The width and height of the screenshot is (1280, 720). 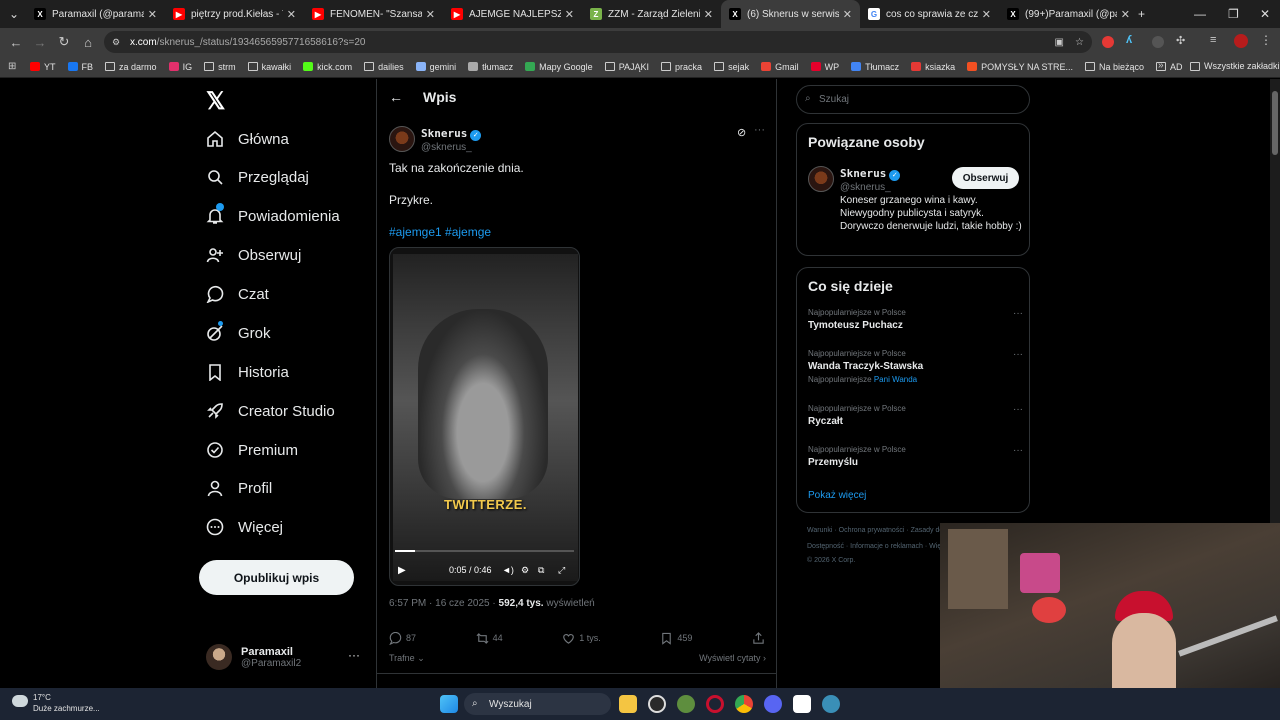 I want to click on new-tab-icon: +, so click(x=1145, y=14).